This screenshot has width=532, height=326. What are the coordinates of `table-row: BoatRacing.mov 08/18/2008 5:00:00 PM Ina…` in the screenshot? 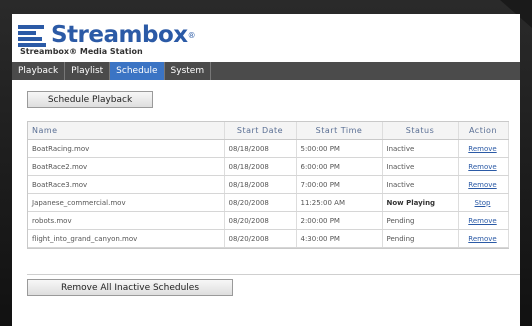 It's located at (268, 148).